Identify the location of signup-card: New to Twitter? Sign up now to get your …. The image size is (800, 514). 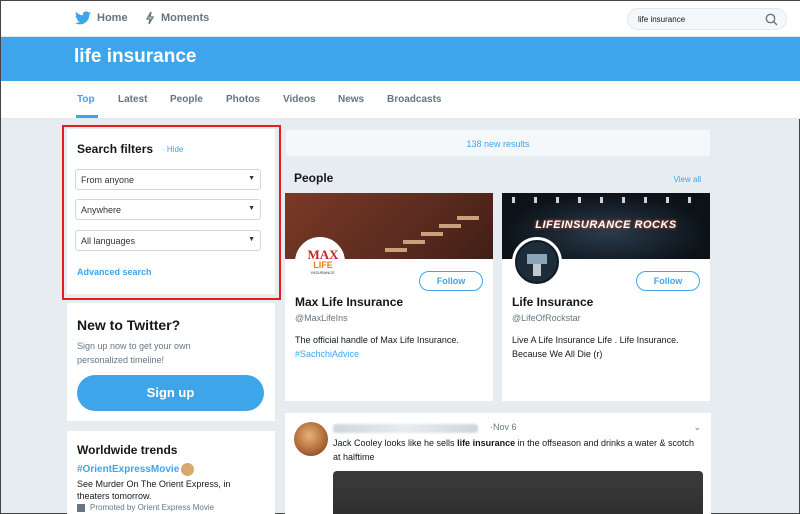
(171, 362).